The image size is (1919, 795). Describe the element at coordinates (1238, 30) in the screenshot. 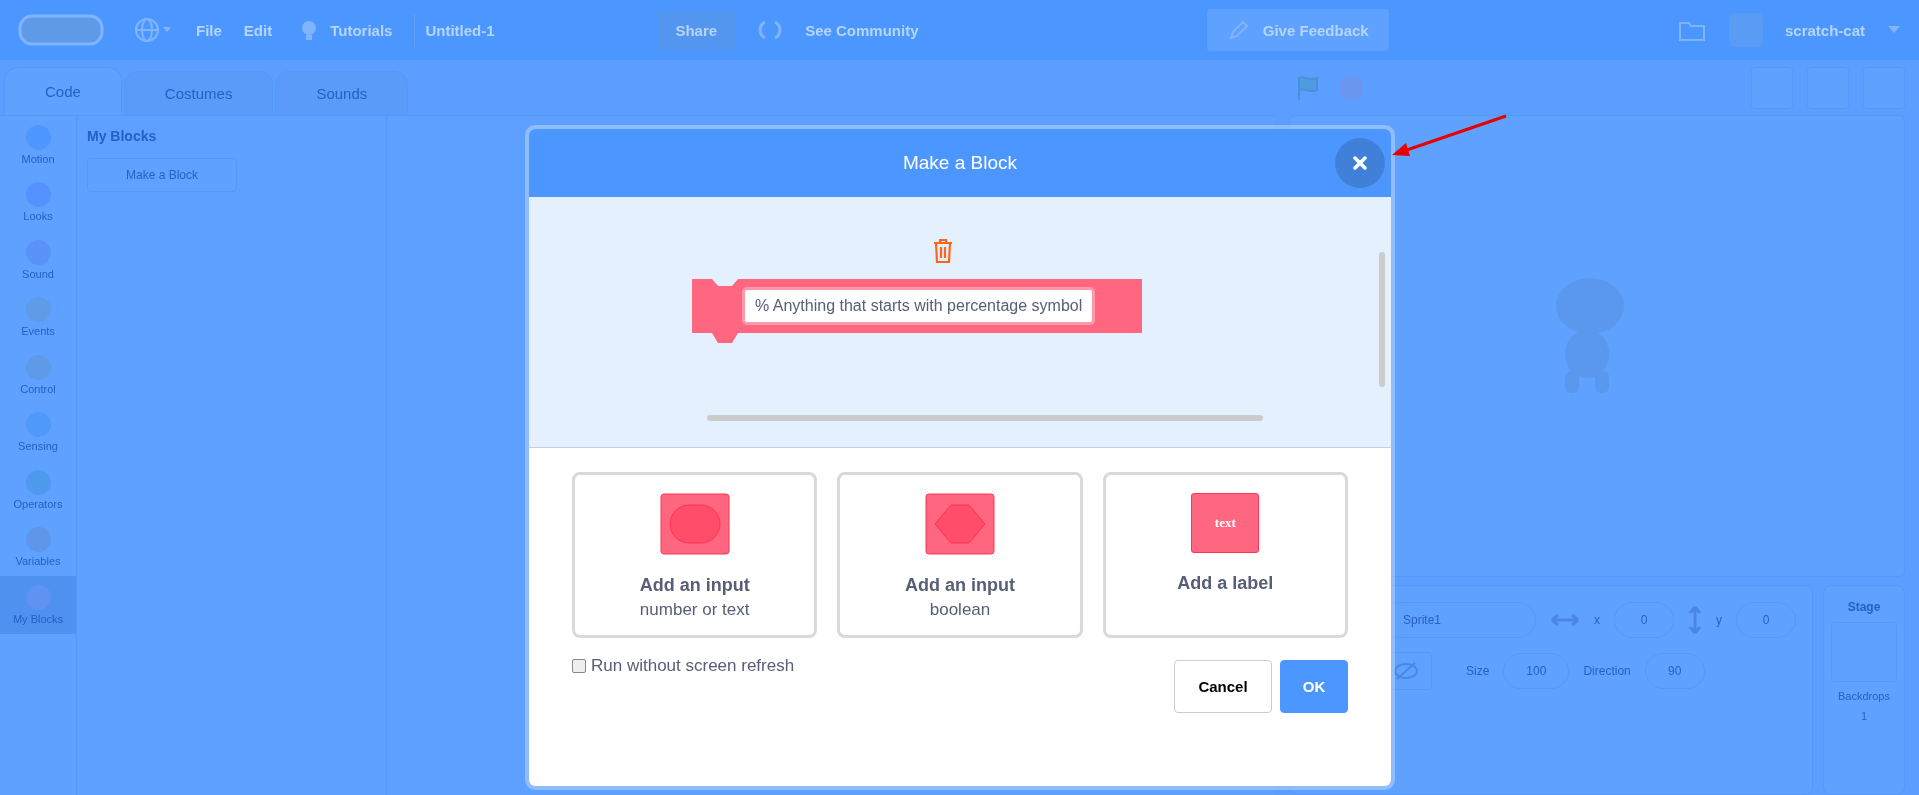

I see `pencil-icon` at that location.